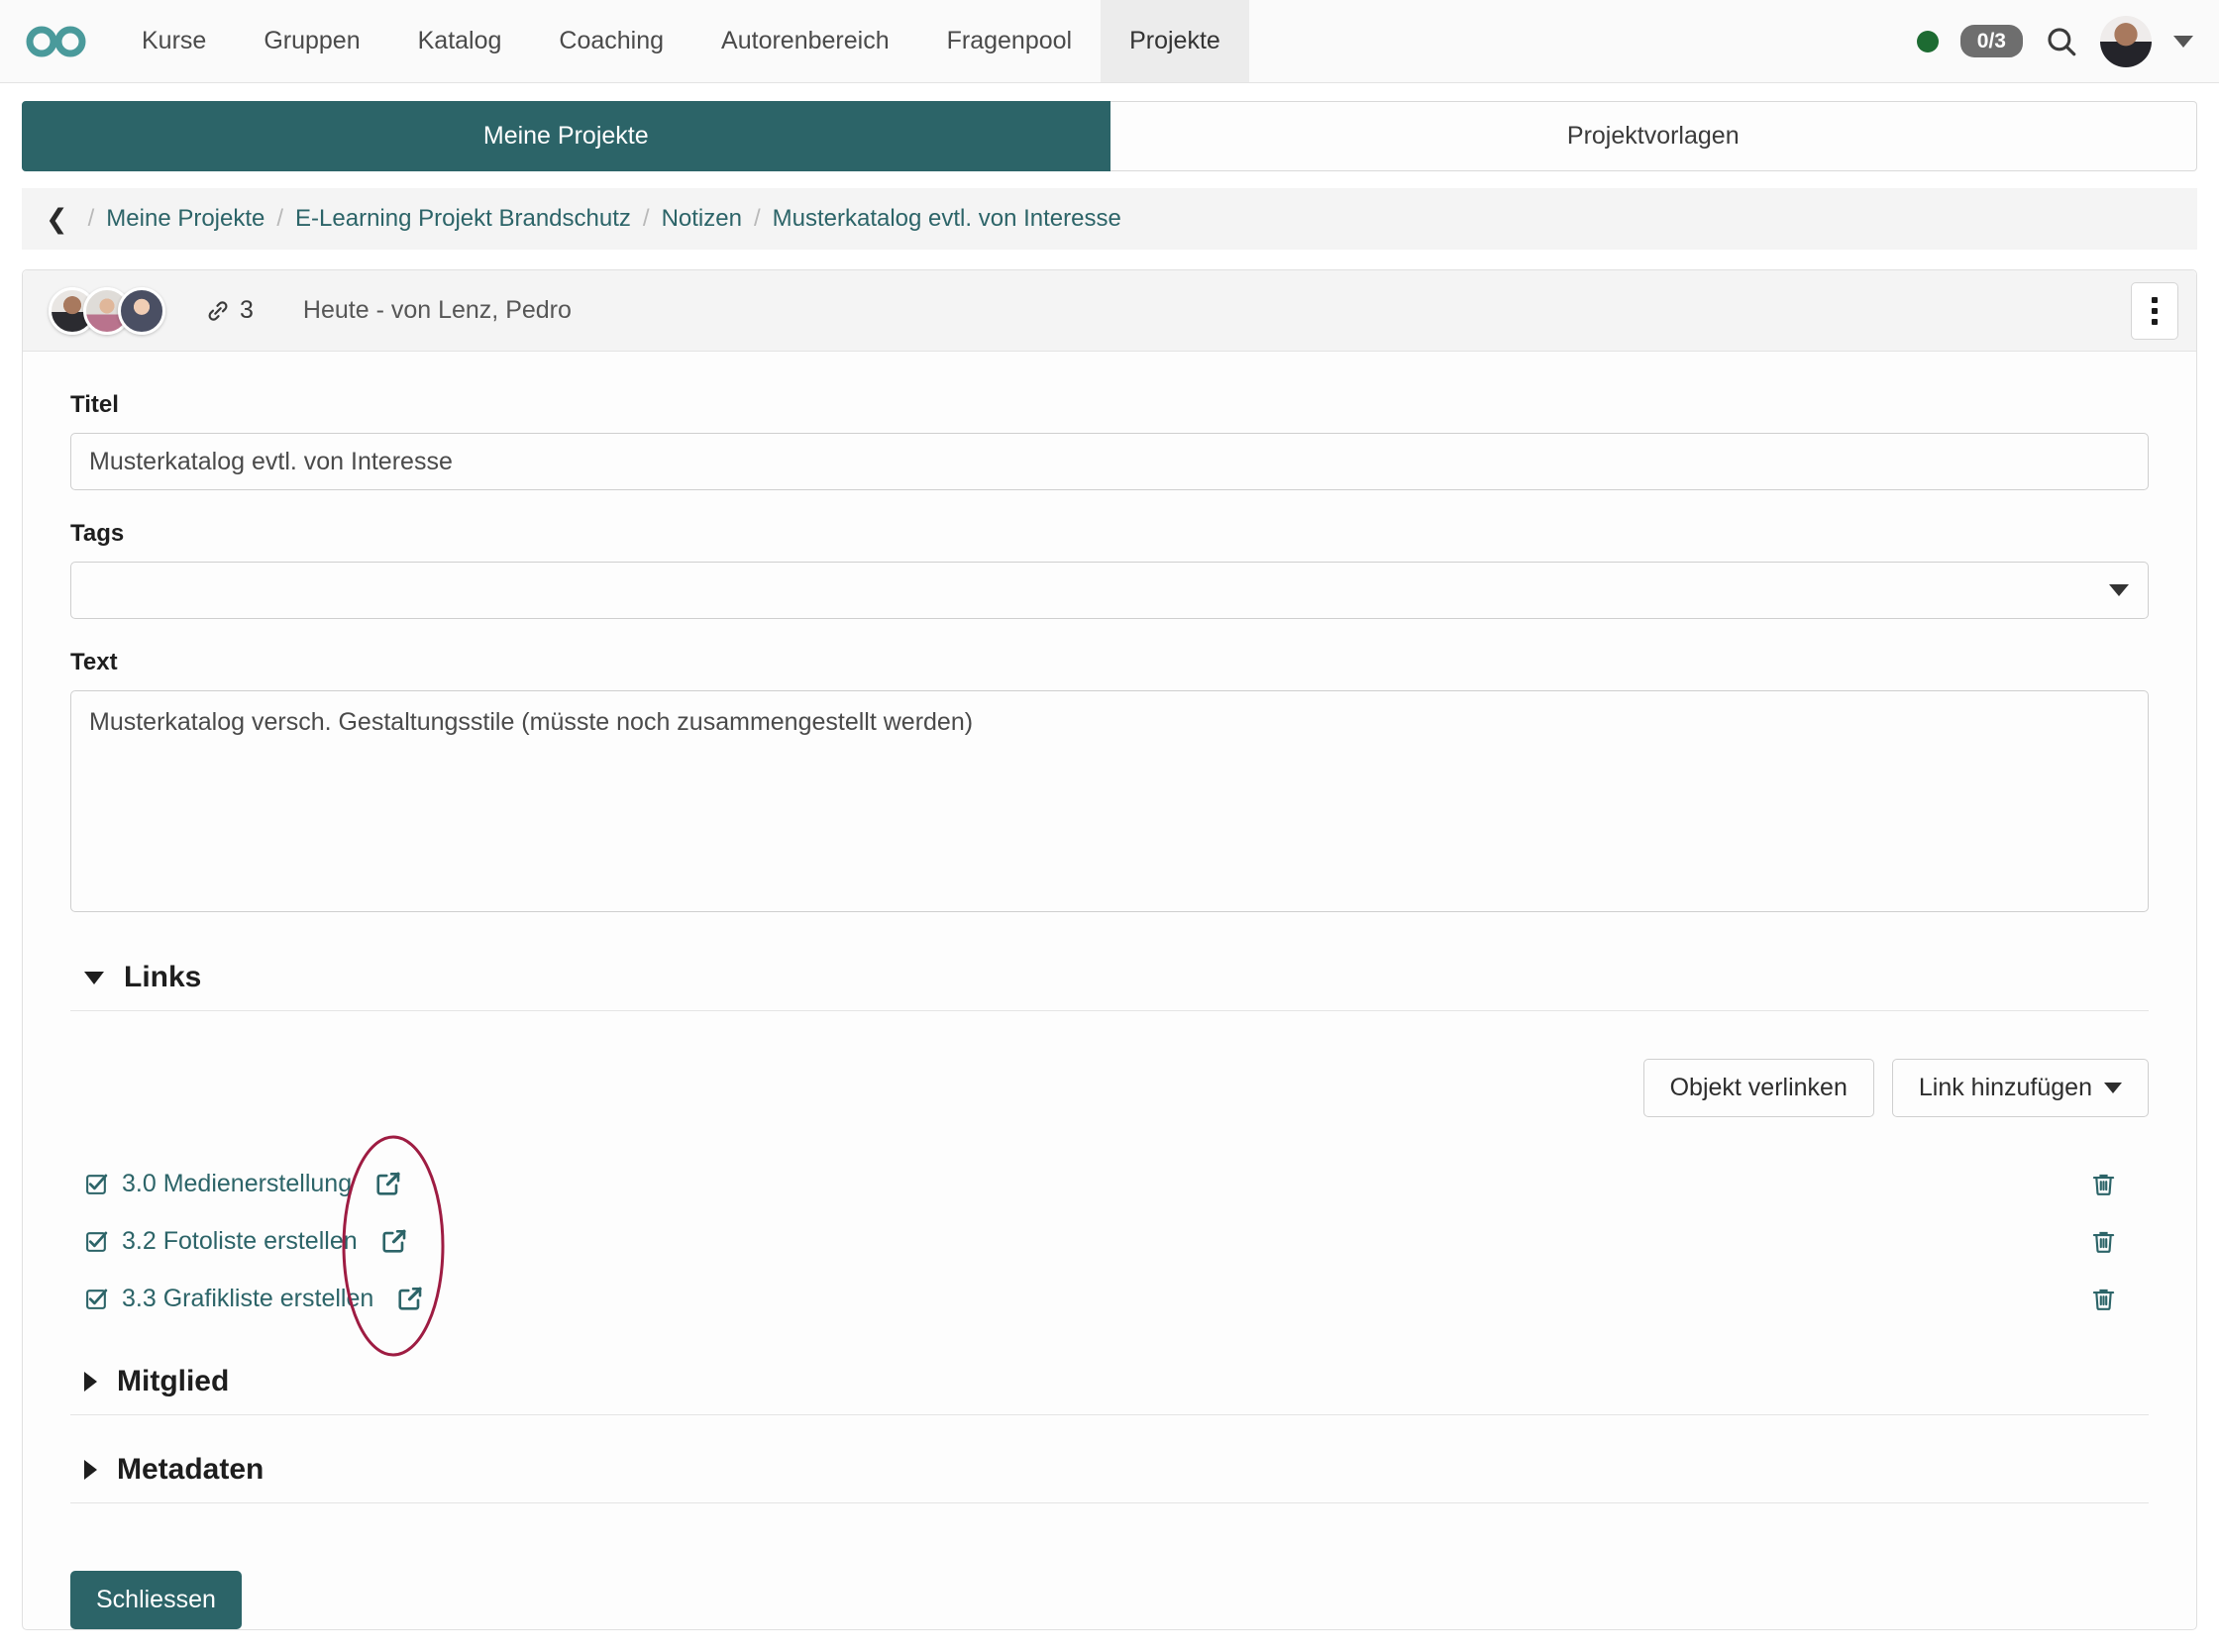 This screenshot has height=1652, width=2219. I want to click on tab-label: Meine Projekte, so click(565, 136).